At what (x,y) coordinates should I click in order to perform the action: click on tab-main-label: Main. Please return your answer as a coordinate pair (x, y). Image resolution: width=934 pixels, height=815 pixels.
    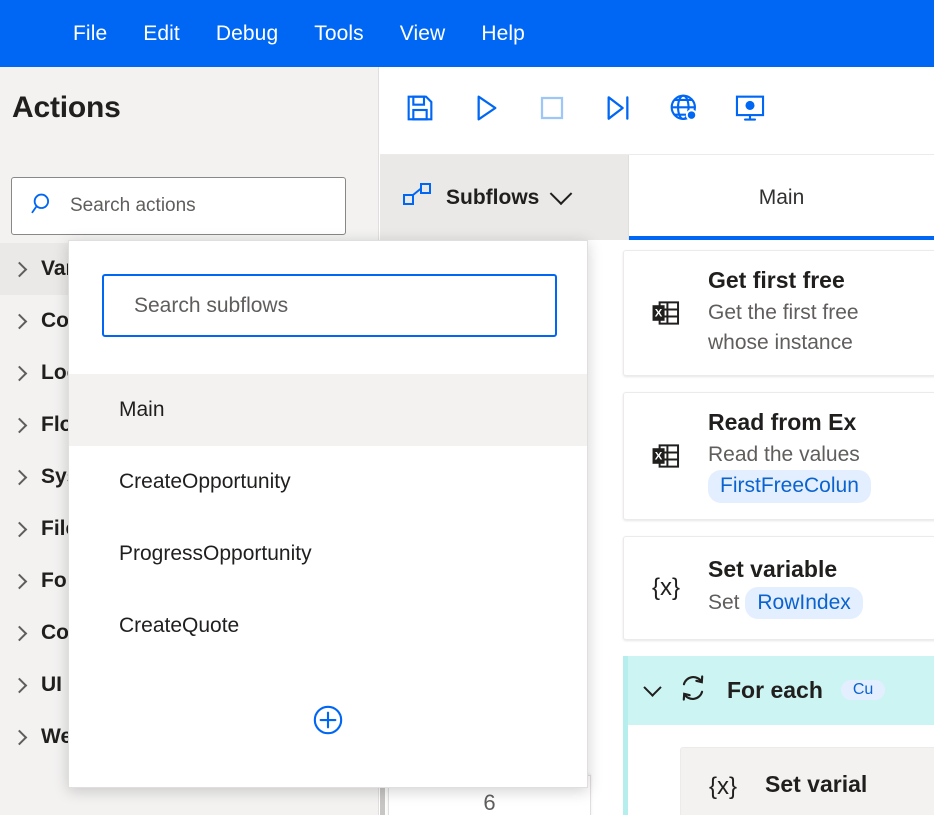
    Looking at the image, I should click on (781, 197).